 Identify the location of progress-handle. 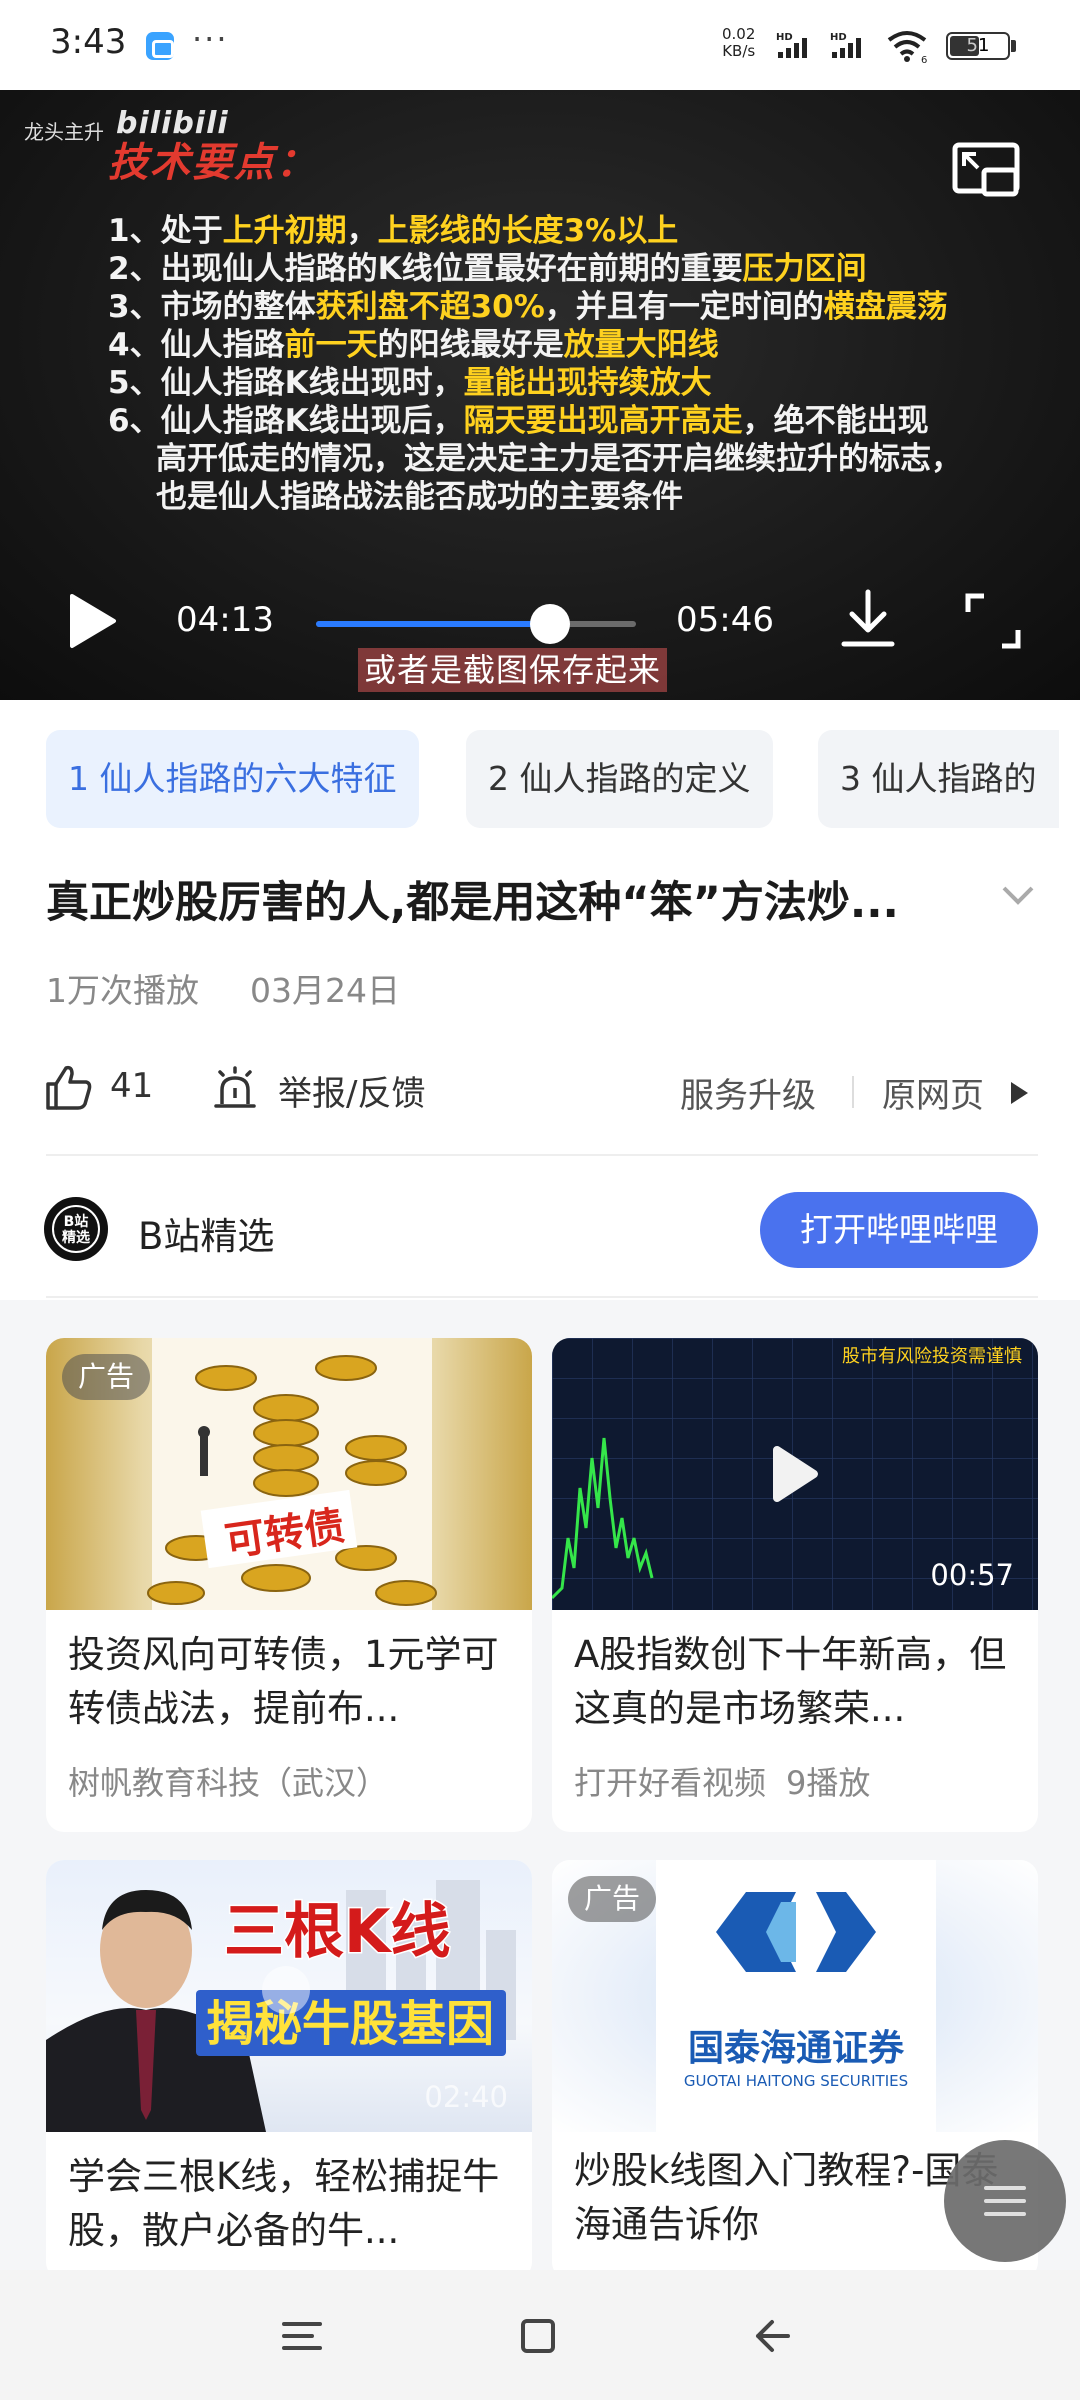
(549, 624).